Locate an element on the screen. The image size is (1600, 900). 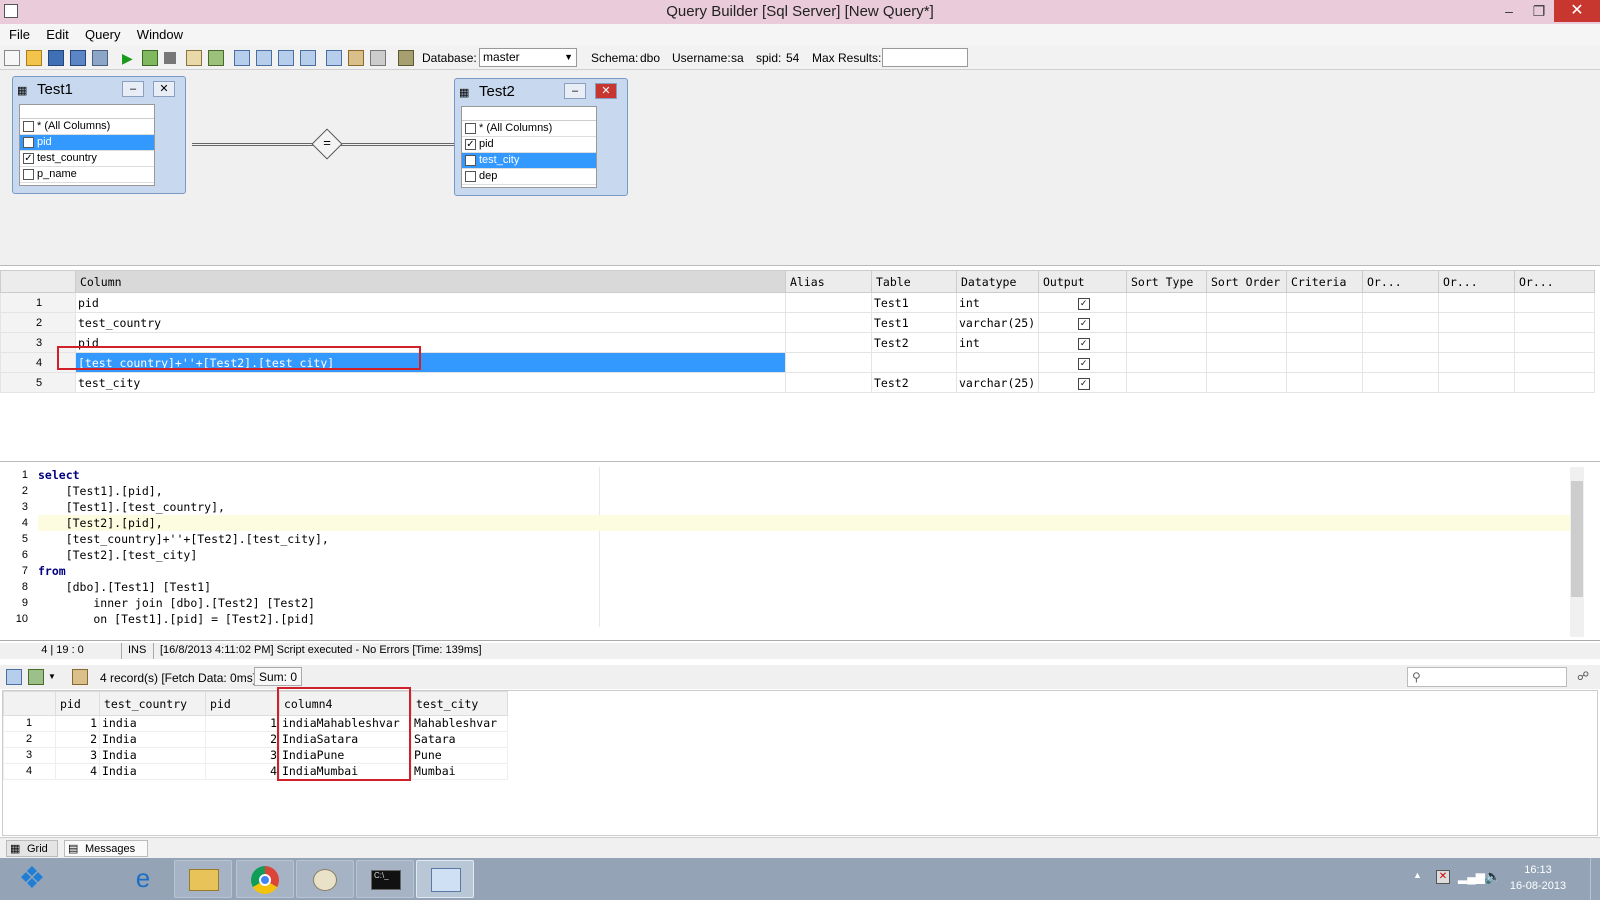
layout-4-icon is located at coordinates (308, 58).